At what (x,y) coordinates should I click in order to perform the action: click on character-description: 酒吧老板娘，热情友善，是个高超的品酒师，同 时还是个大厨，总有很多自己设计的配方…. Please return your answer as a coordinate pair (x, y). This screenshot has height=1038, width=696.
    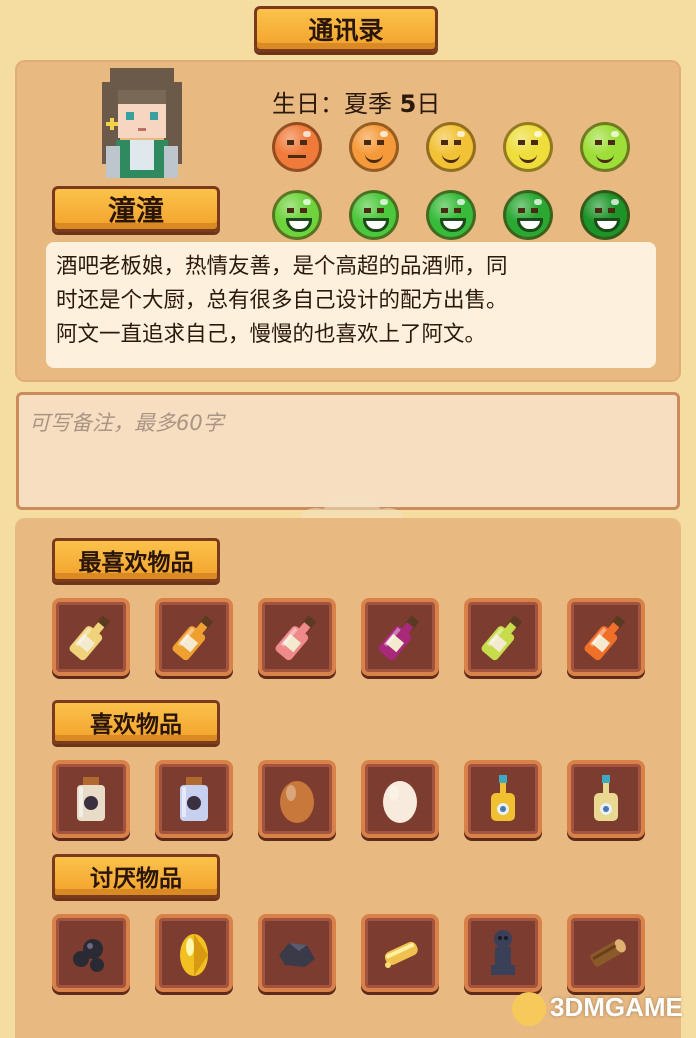
    Looking at the image, I should click on (351, 305).